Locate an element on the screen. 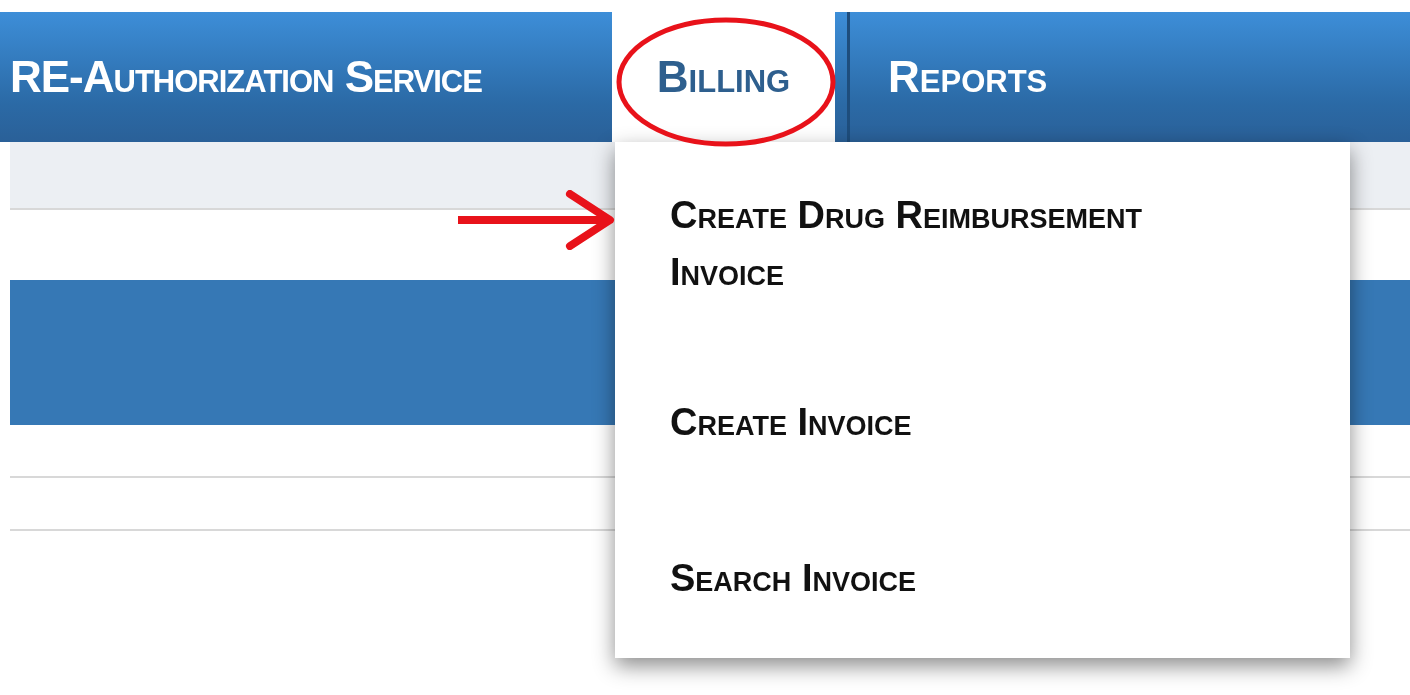 The height and width of the screenshot is (695, 1410). menu-item: Create Drug Reimbursement Invoice is located at coordinates (950, 244).